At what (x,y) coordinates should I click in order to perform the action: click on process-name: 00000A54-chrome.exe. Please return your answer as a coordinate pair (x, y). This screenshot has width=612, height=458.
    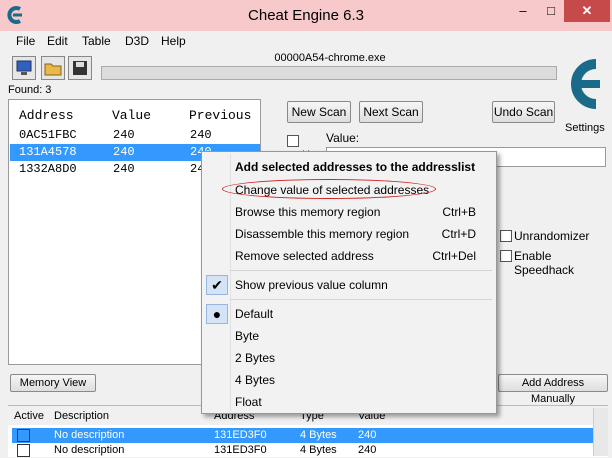
    Looking at the image, I should click on (330, 58).